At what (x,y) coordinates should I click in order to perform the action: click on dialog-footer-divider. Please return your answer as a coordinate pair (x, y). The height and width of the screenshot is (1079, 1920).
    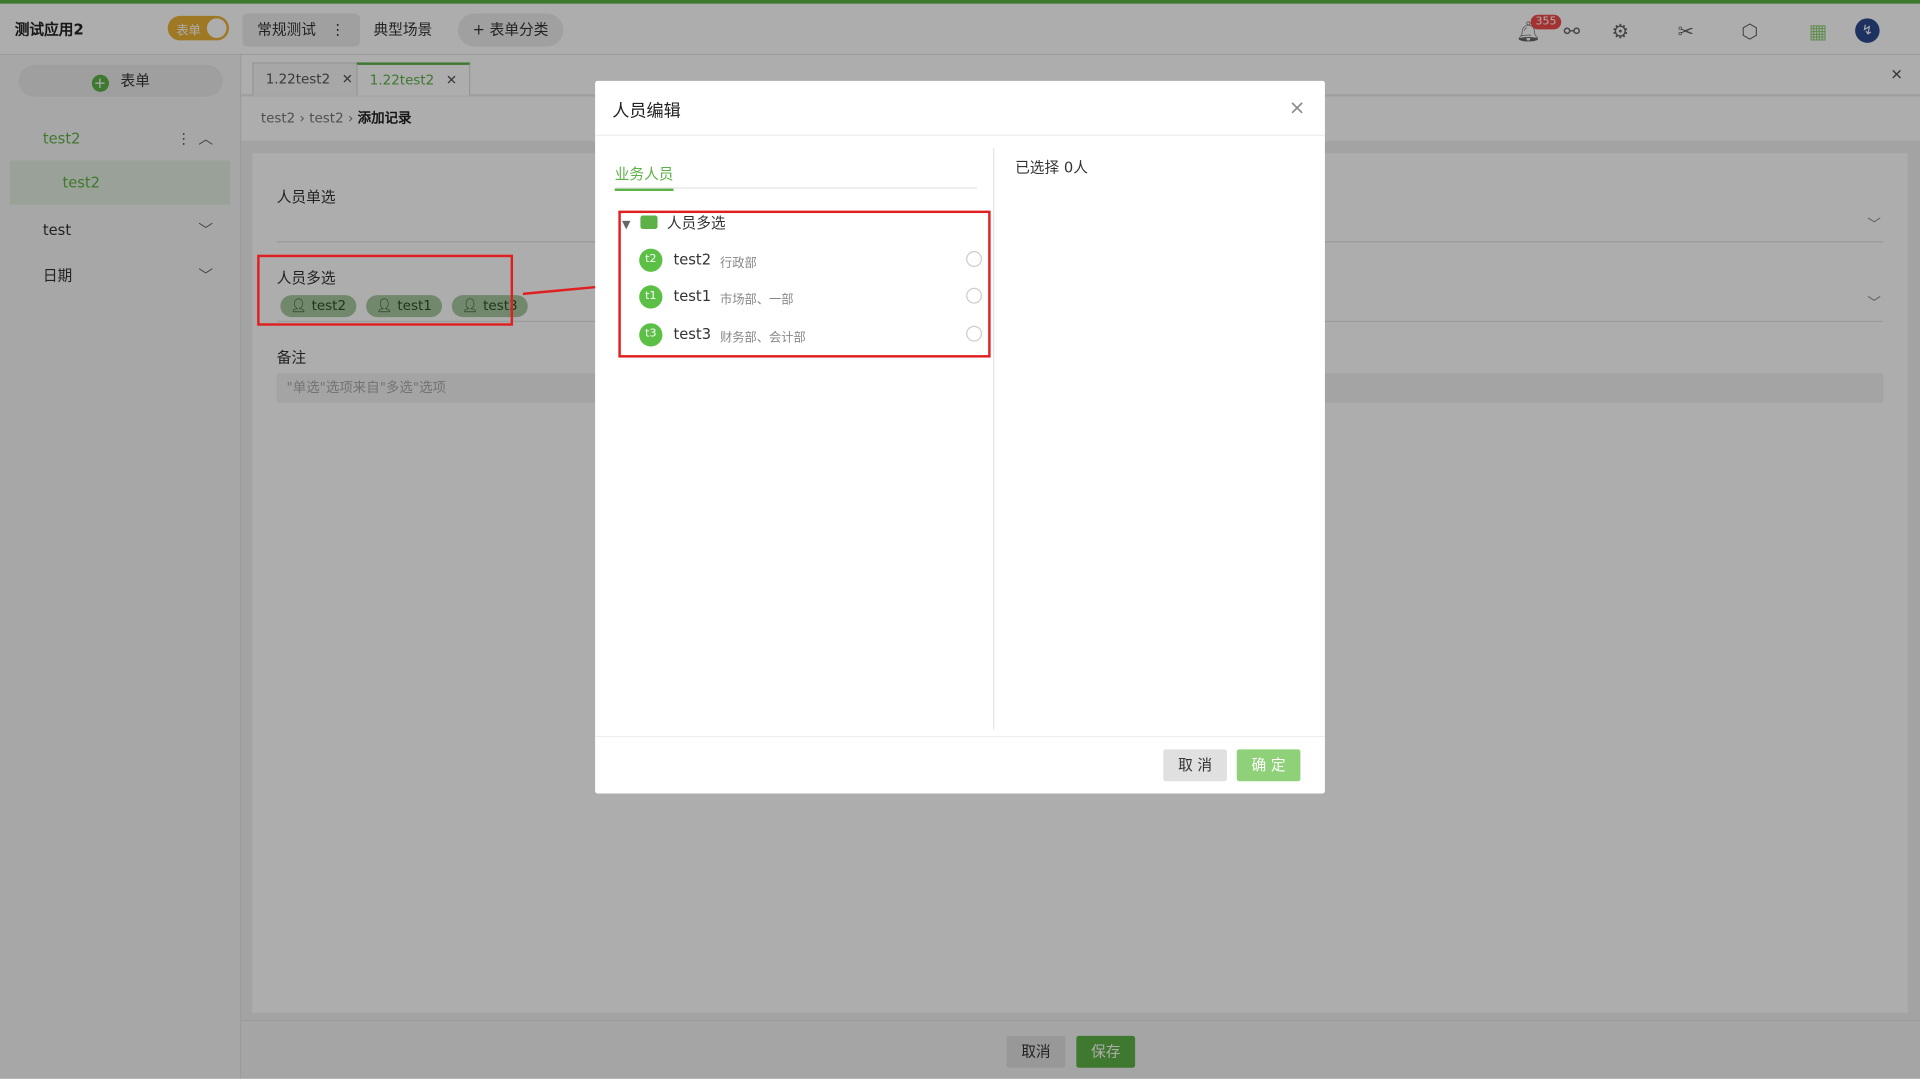
    Looking at the image, I should click on (960, 736).